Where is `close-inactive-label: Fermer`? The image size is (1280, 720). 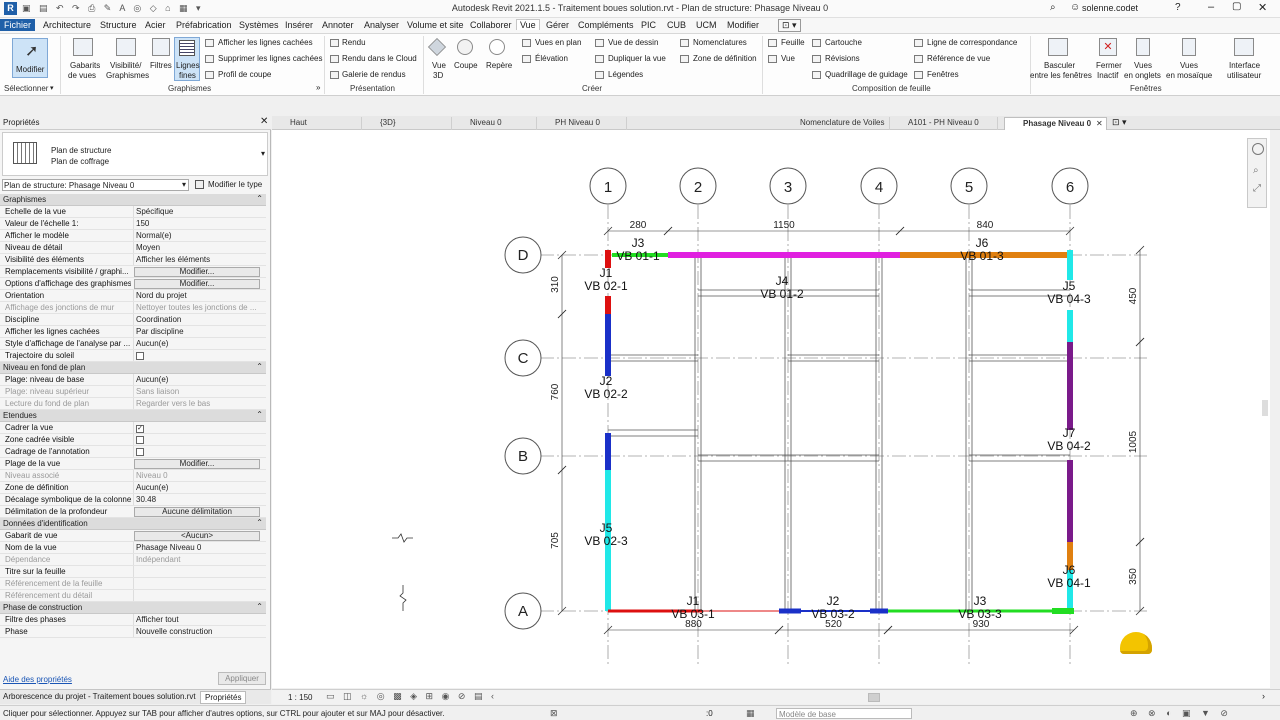 close-inactive-label: Fermer is located at coordinates (1109, 65).